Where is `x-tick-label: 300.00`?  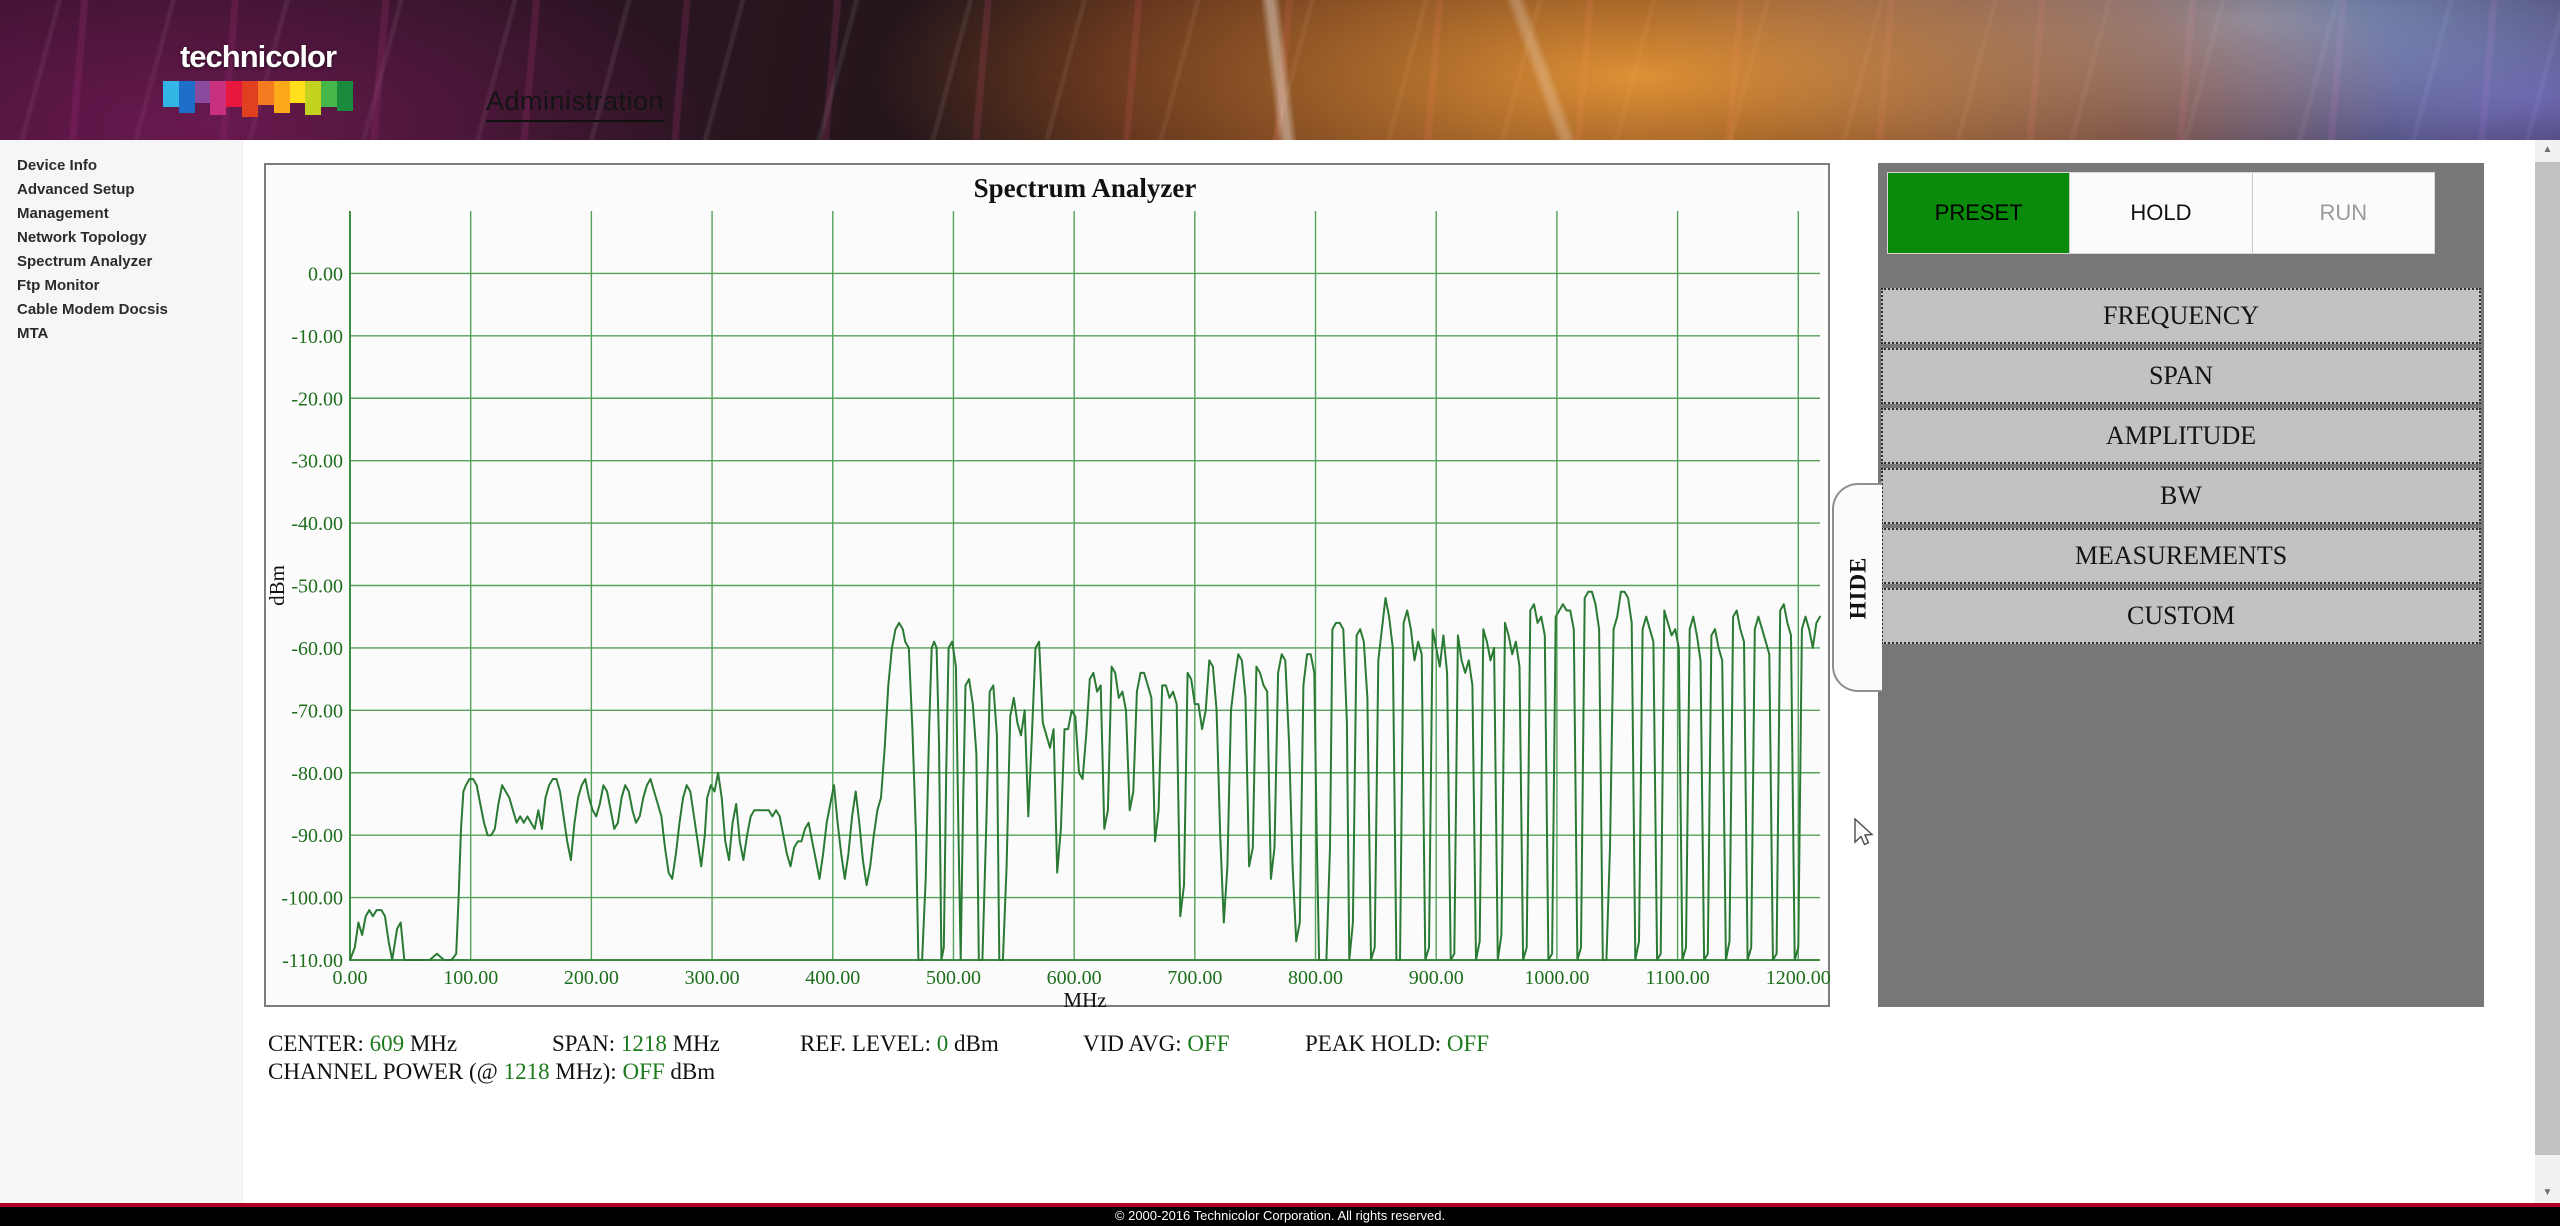
x-tick-label: 300.00 is located at coordinates (712, 978).